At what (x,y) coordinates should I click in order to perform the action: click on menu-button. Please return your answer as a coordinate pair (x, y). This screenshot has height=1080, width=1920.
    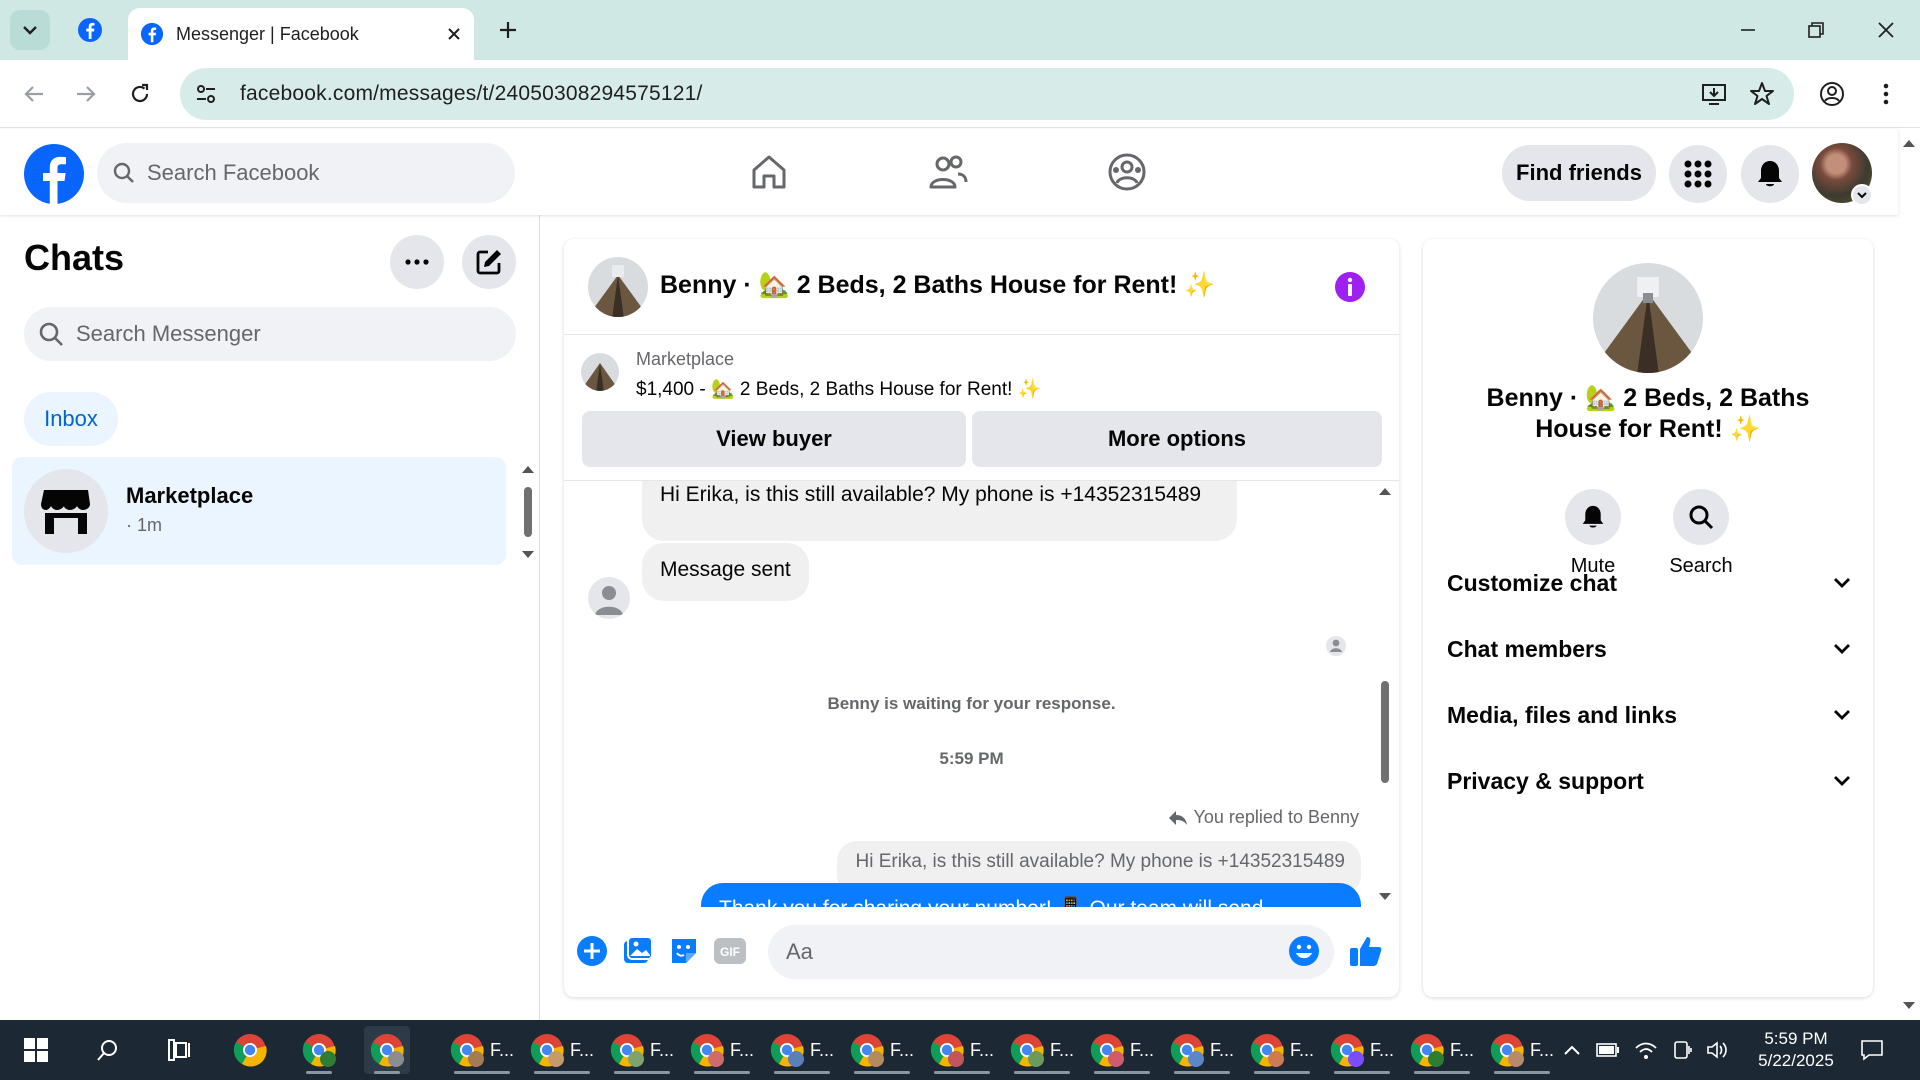
    Looking at the image, I should click on (1698, 174).